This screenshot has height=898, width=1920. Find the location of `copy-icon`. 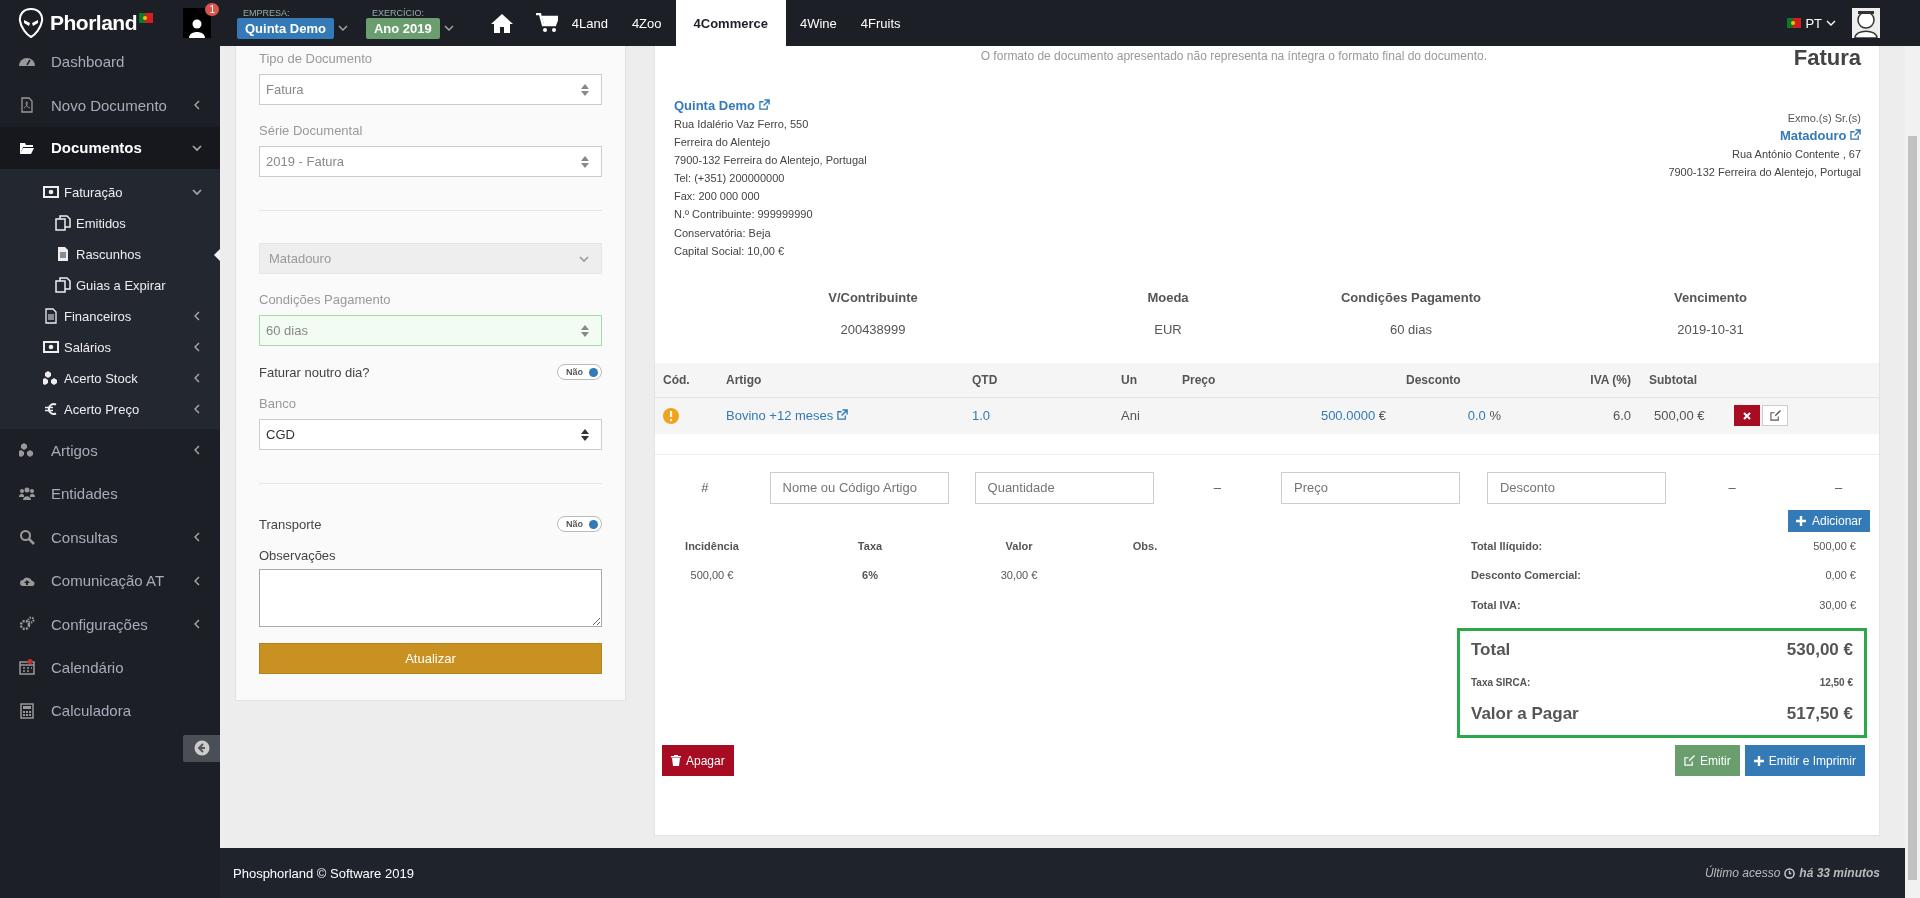

copy-icon is located at coordinates (63, 285).